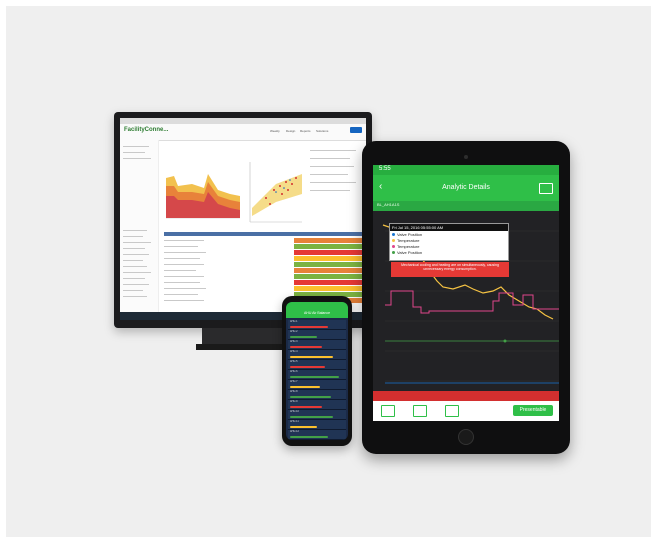  What do you see at coordinates (317, 425) in the screenshot?
I see `list-item: AHU-11` at bounding box center [317, 425].